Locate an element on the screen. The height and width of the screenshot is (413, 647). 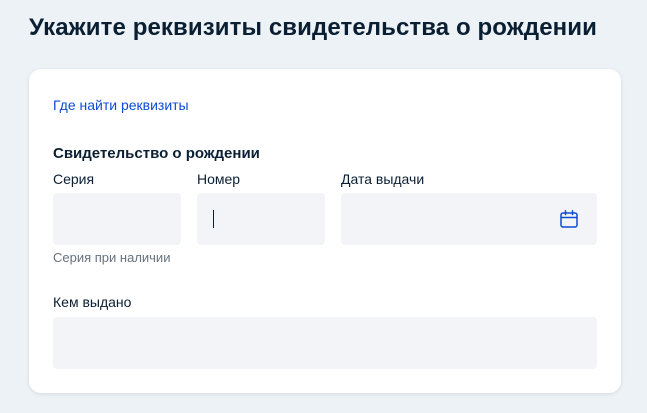
series-input is located at coordinates (117, 219).